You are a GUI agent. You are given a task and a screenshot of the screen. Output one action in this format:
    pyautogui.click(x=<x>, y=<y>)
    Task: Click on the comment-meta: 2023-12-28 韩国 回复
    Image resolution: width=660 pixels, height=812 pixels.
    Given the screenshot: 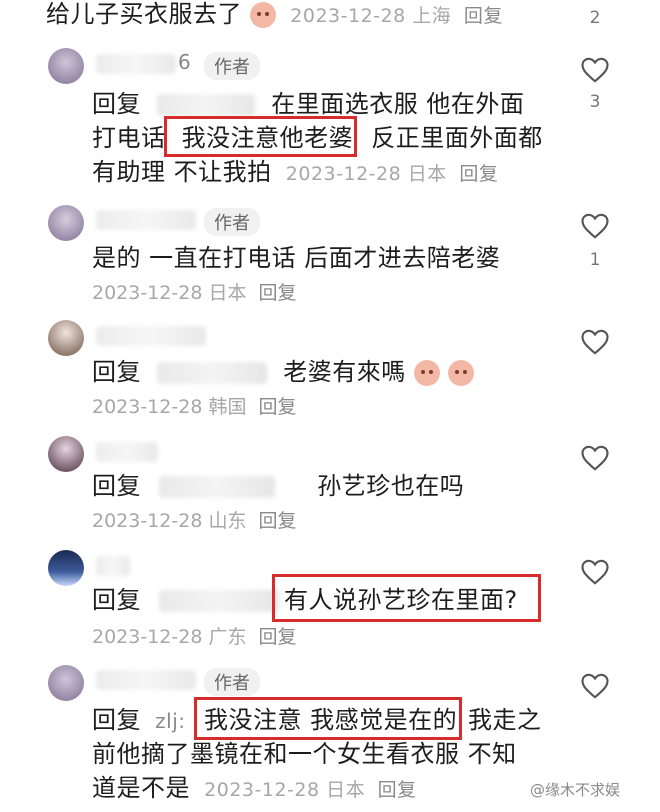 What is the action you would take?
    pyautogui.click(x=194, y=405)
    